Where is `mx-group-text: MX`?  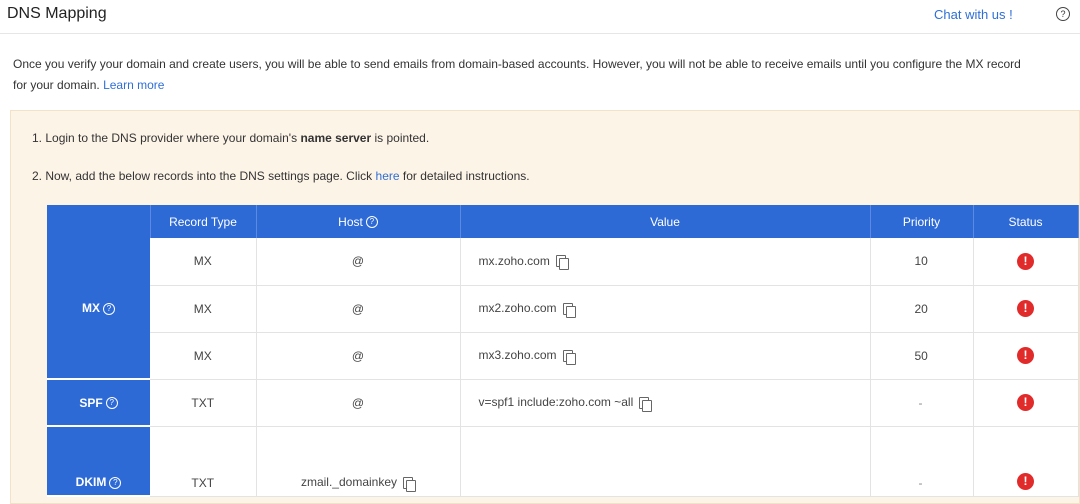 mx-group-text: MX is located at coordinates (91, 308).